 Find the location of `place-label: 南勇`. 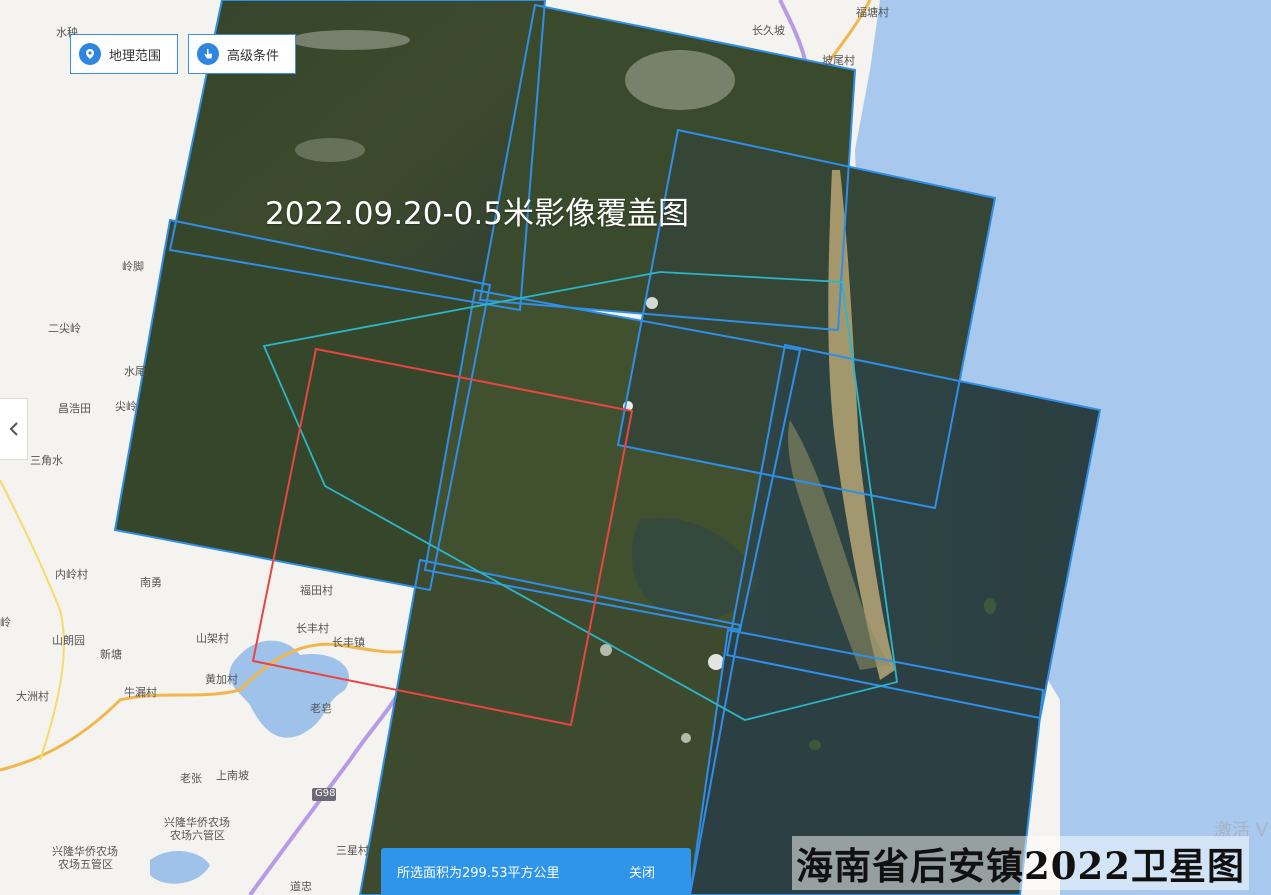

place-label: 南勇 is located at coordinates (151, 582).